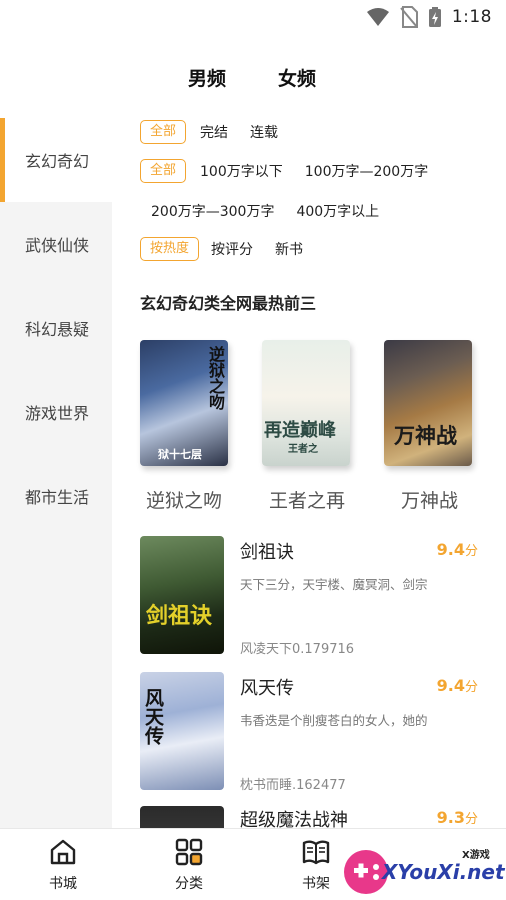 The width and height of the screenshot is (506, 900). I want to click on tab-male: 男频, so click(207, 77).